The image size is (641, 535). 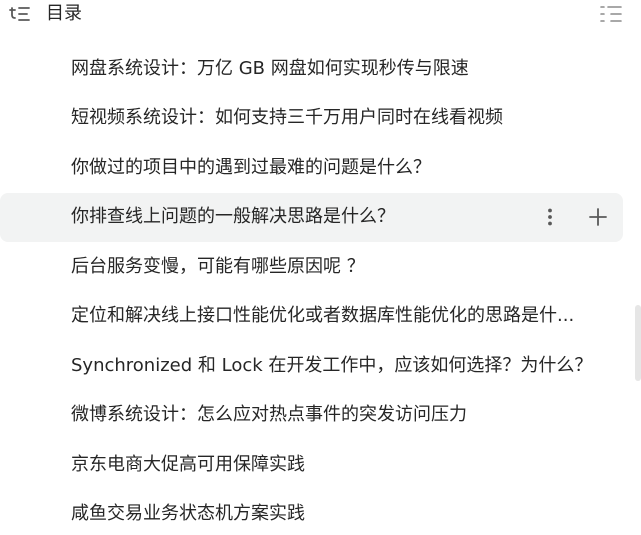 I want to click on toc-item: 短视频系统设计：如何支持三千万用户同时在线看视频, so click(x=311, y=119).